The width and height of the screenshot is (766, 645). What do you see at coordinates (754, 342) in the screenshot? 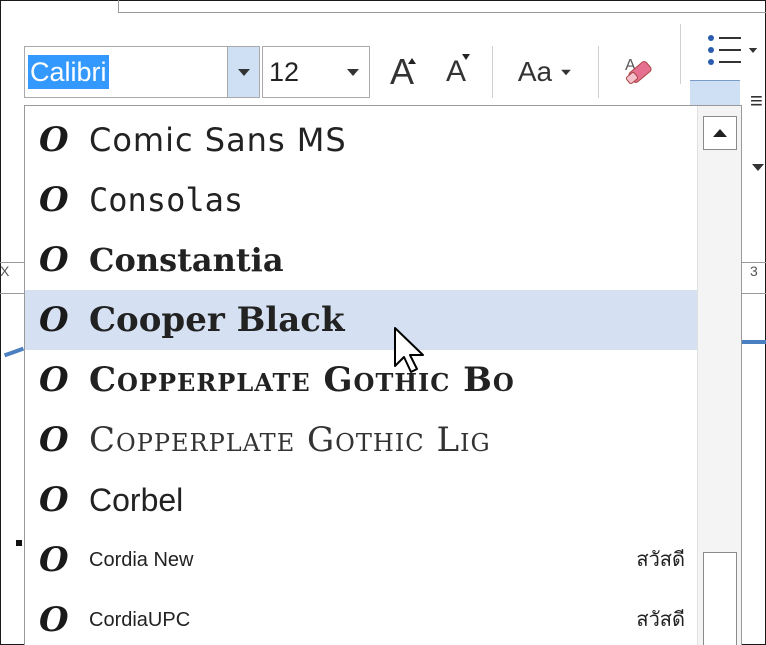
I see `document-shape-edge` at bounding box center [754, 342].